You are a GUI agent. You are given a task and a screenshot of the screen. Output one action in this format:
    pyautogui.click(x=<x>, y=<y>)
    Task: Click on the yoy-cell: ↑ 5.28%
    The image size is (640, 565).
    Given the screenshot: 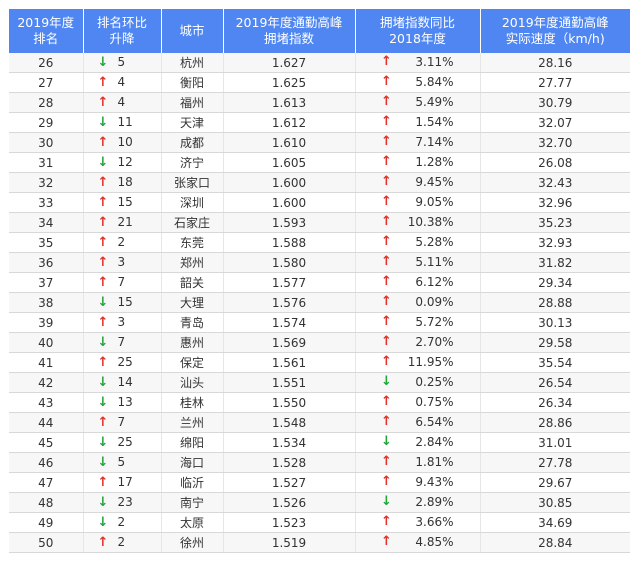 What is the action you would take?
    pyautogui.click(x=418, y=242)
    